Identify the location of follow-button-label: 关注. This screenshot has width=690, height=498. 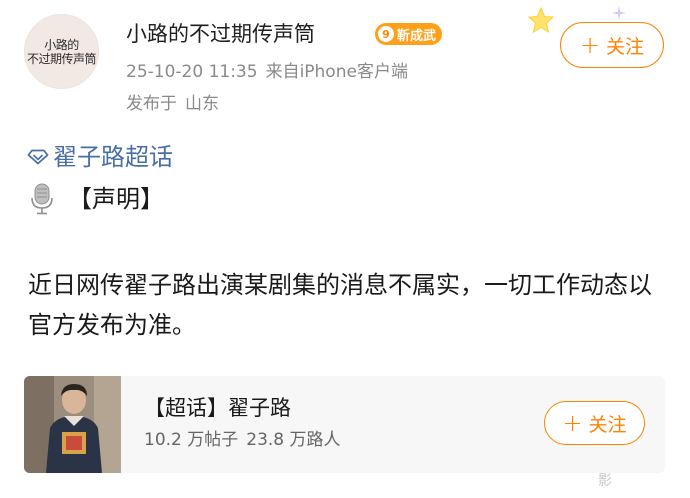
(625, 46).